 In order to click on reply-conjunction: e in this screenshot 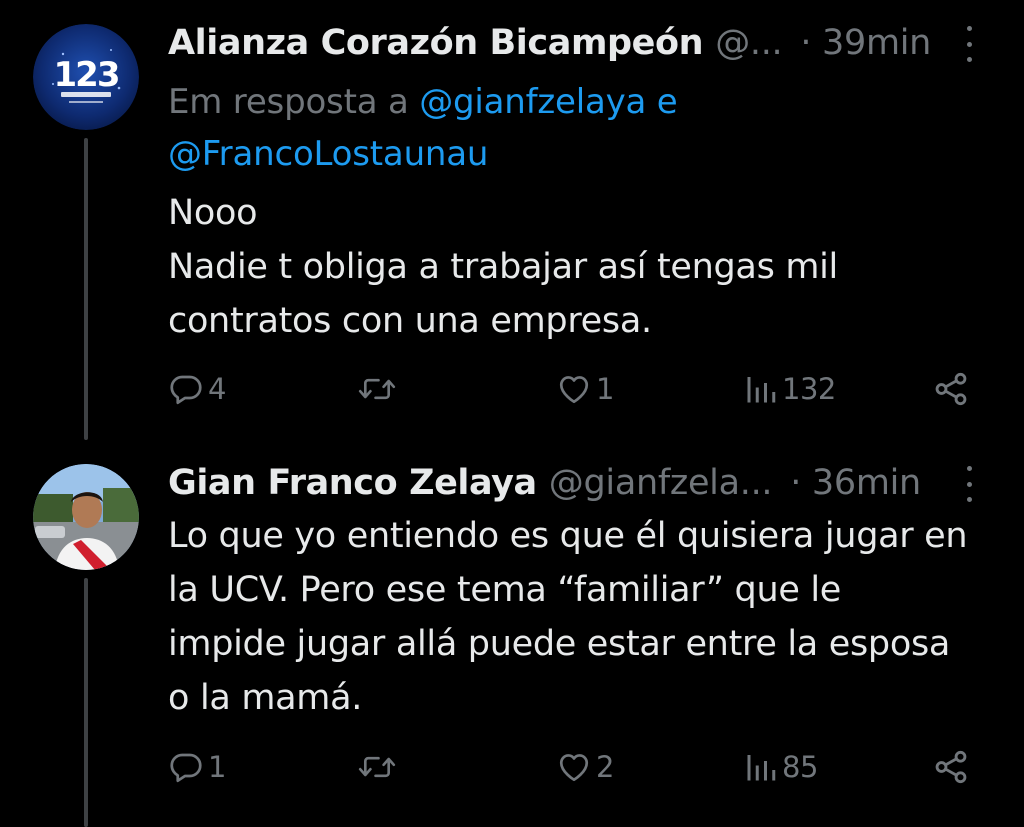, I will do `click(667, 102)`.